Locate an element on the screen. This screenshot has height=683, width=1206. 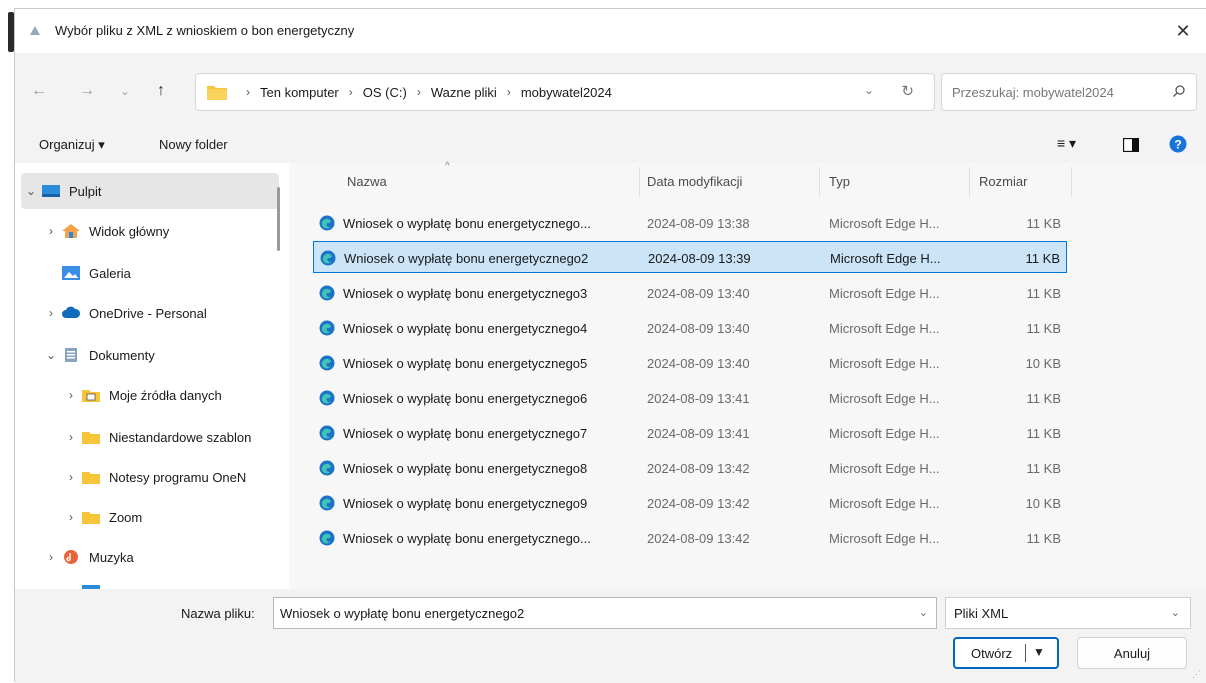
address-dropdown-icon: ⌄ is located at coordinates (869, 90).